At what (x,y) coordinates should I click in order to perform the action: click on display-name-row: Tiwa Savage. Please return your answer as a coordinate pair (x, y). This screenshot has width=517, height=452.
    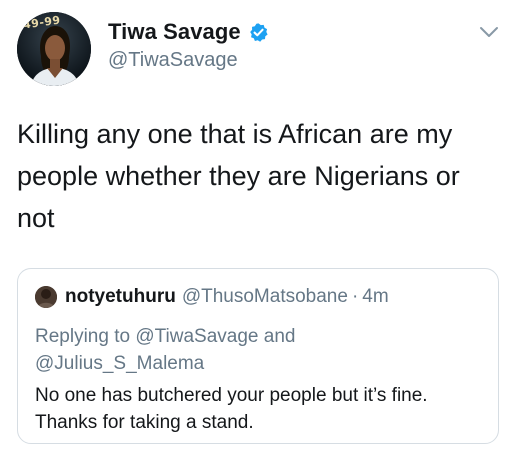
    Looking at the image, I should click on (188, 32).